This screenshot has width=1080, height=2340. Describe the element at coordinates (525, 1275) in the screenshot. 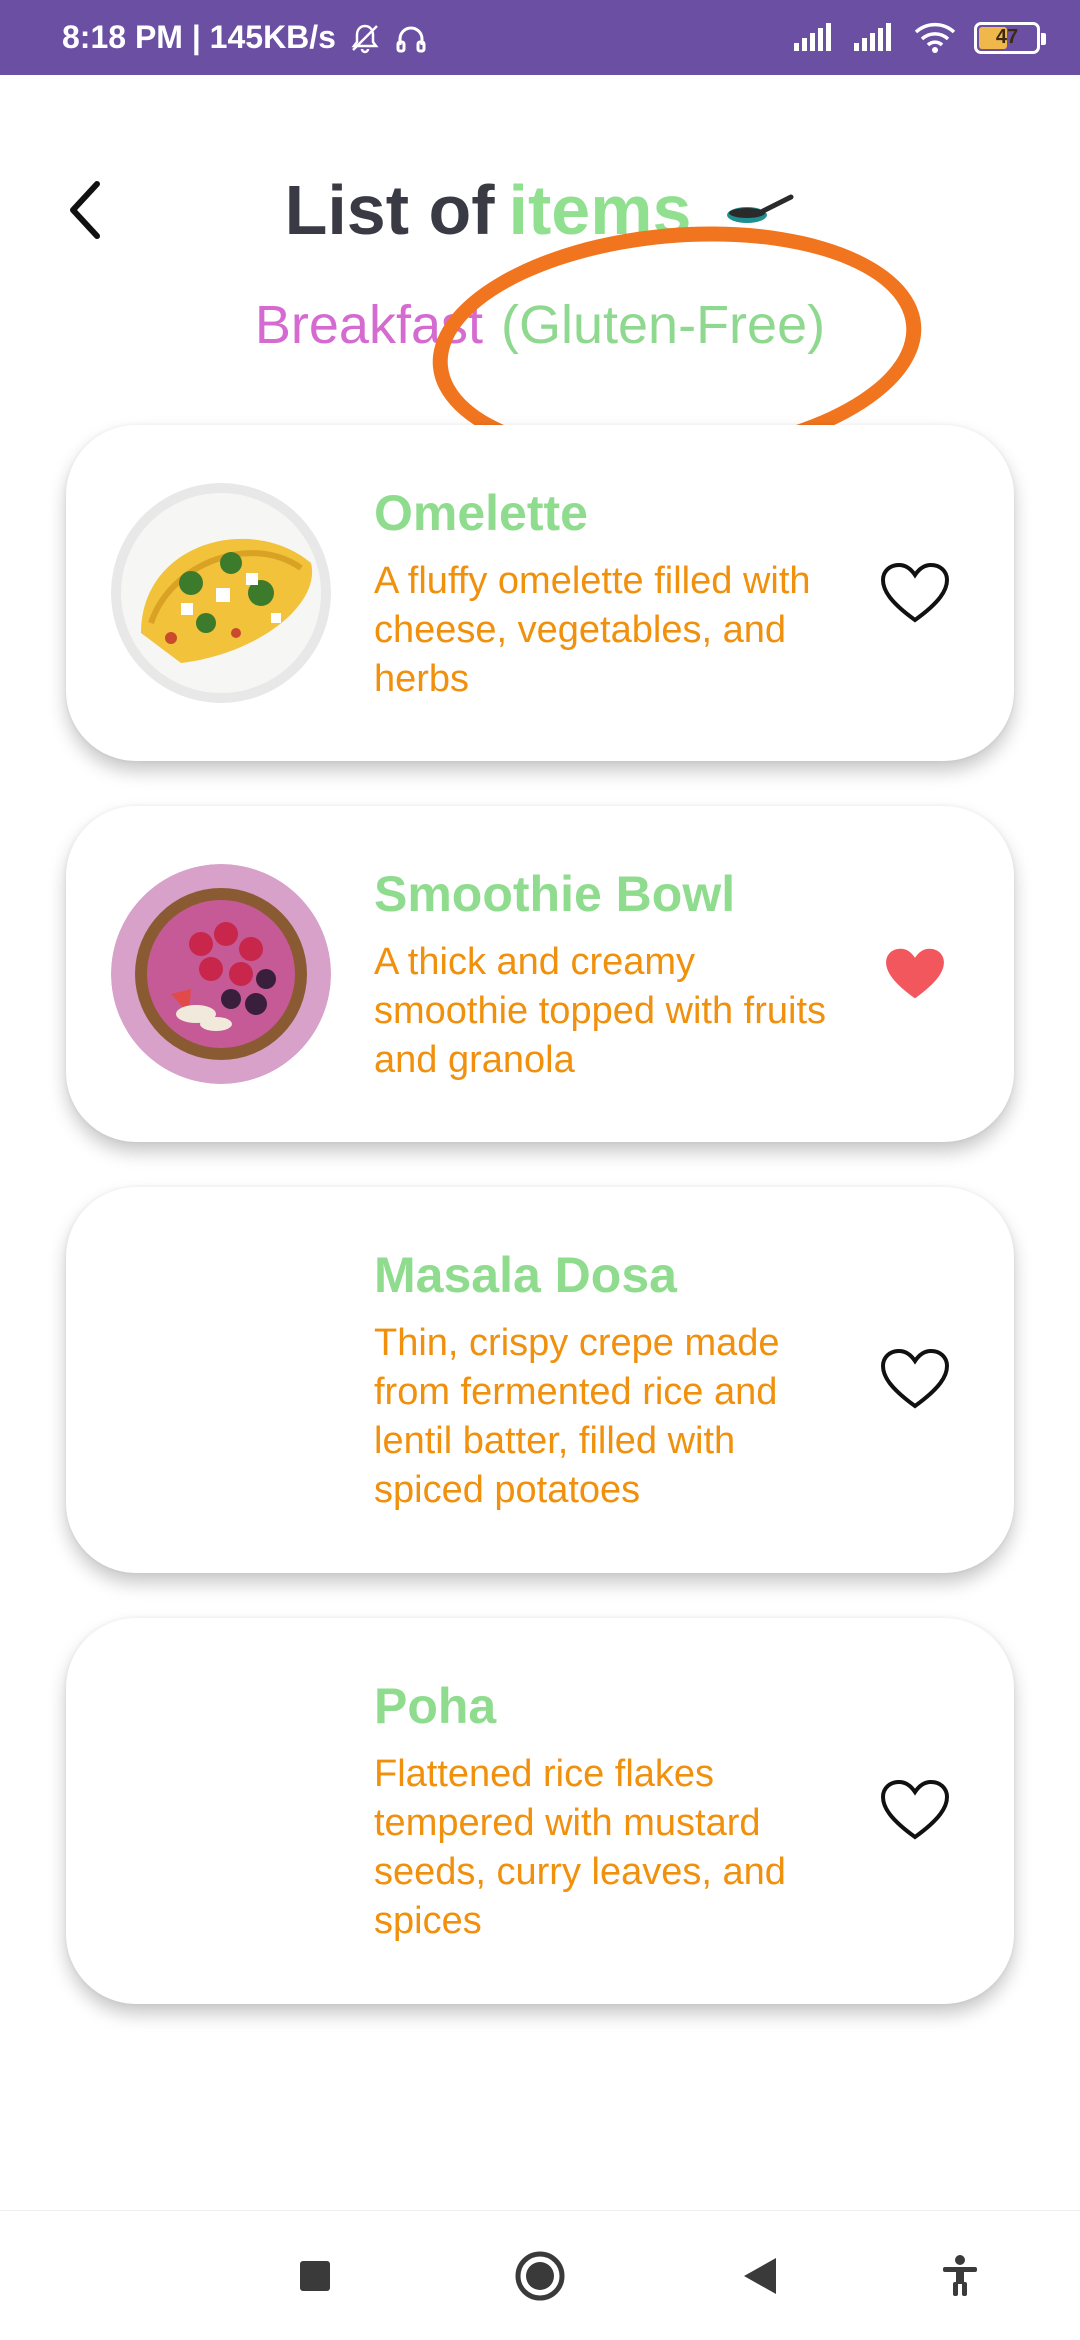

I see `item-title: Masala Dosa` at that location.